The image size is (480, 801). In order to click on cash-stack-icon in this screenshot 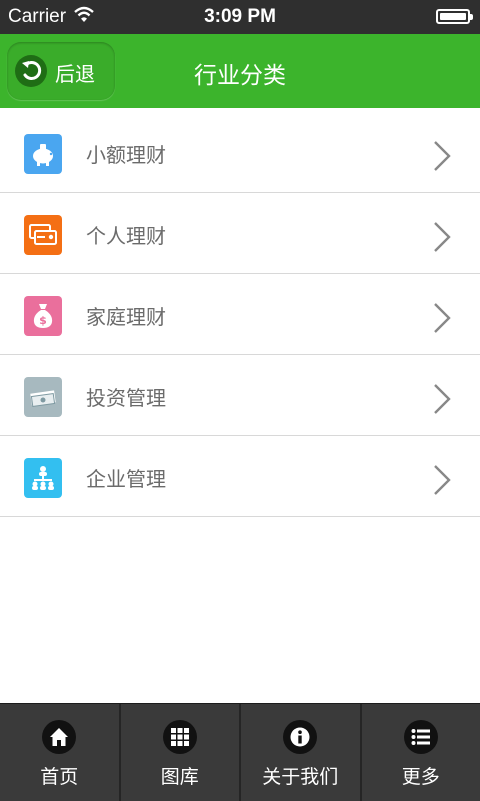, I will do `click(43, 397)`.